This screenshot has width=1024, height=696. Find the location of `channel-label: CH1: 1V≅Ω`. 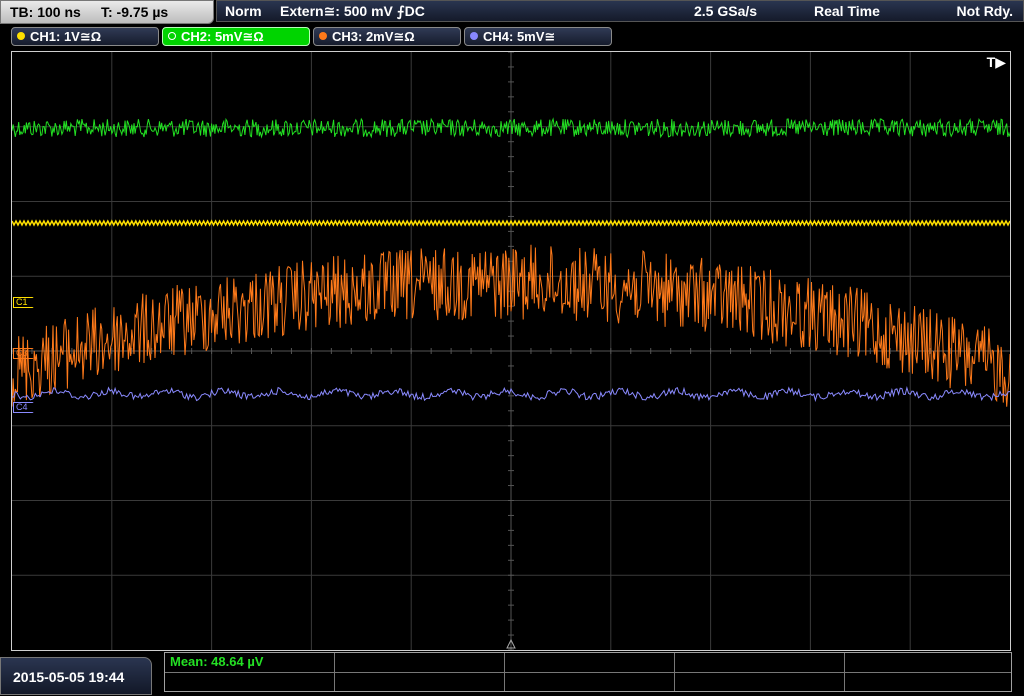

channel-label: CH1: 1V≅Ω is located at coordinates (66, 36).